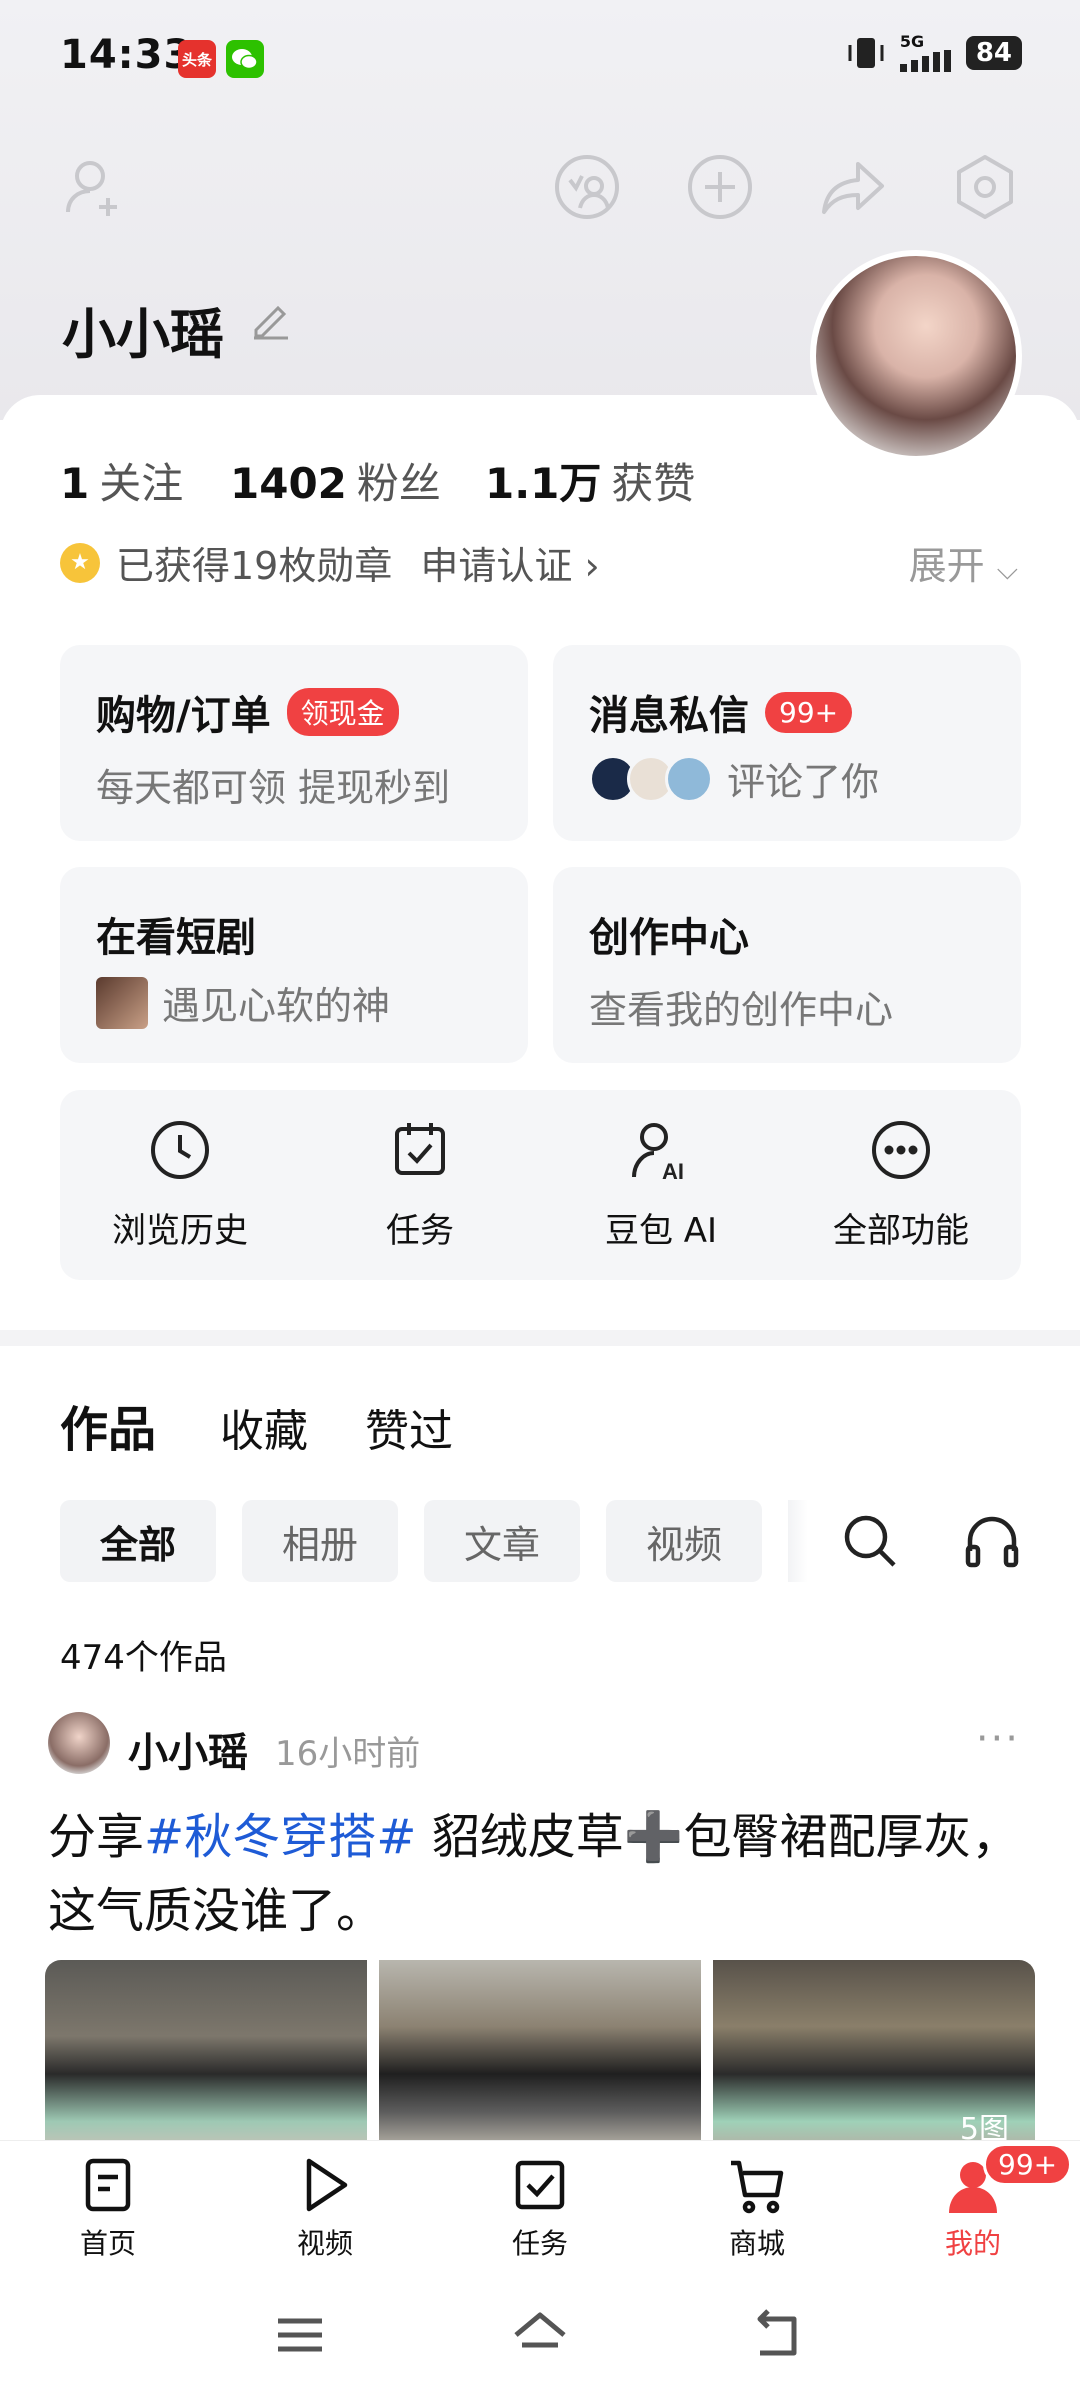 The width and height of the screenshot is (1080, 2400). I want to click on filter-album: 相册, so click(320, 1541).